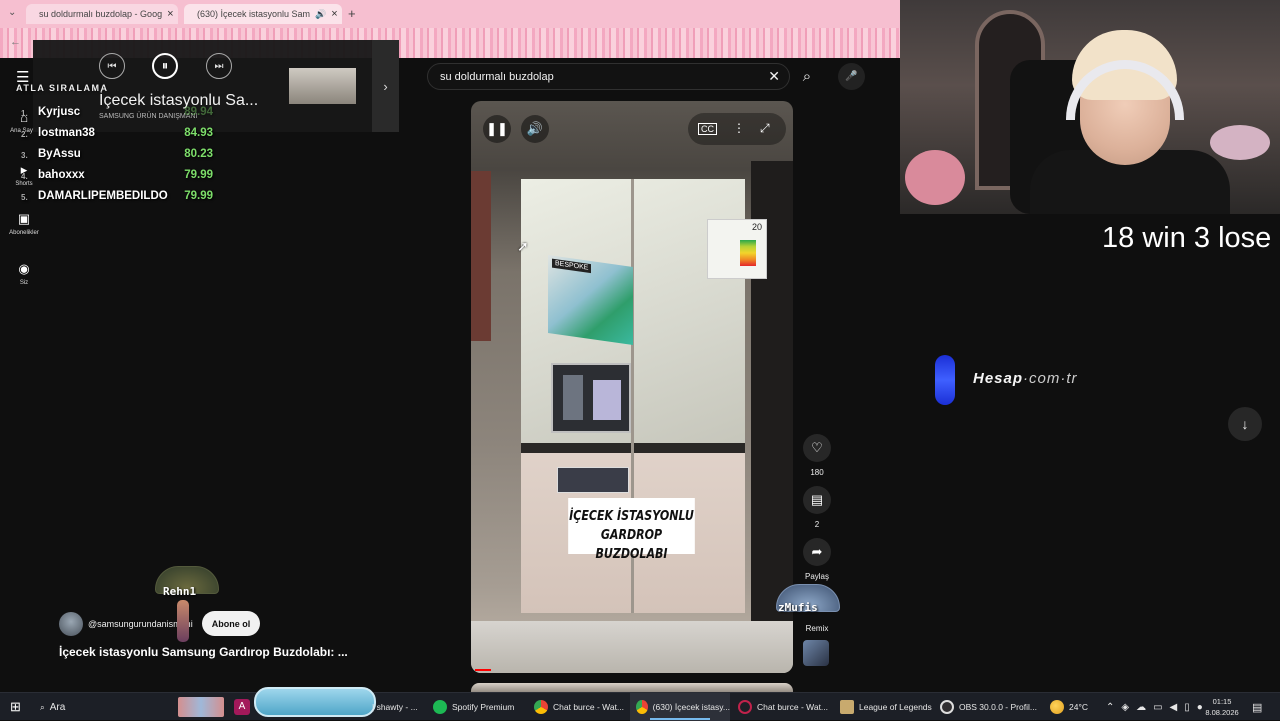  Describe the element at coordinates (1110, 707) in the screenshot. I see `chevron-up-icon: ⌃` at that location.